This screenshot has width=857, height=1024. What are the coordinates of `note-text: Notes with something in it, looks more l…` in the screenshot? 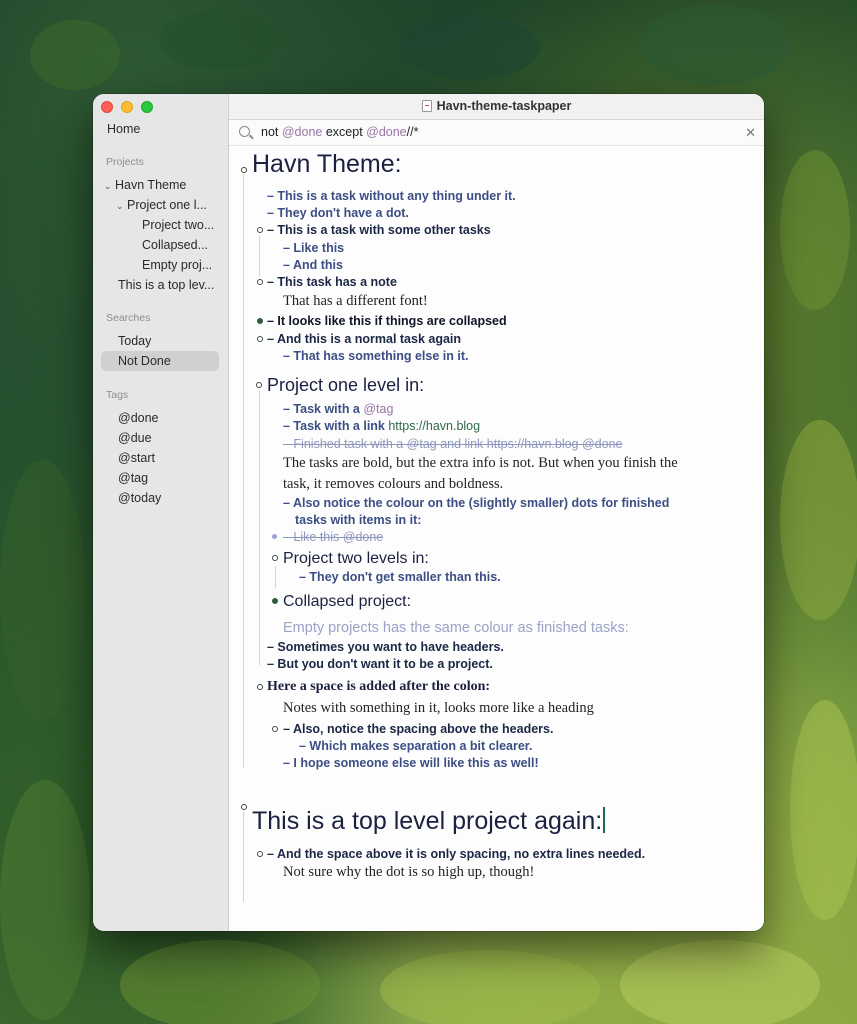 It's located at (438, 708).